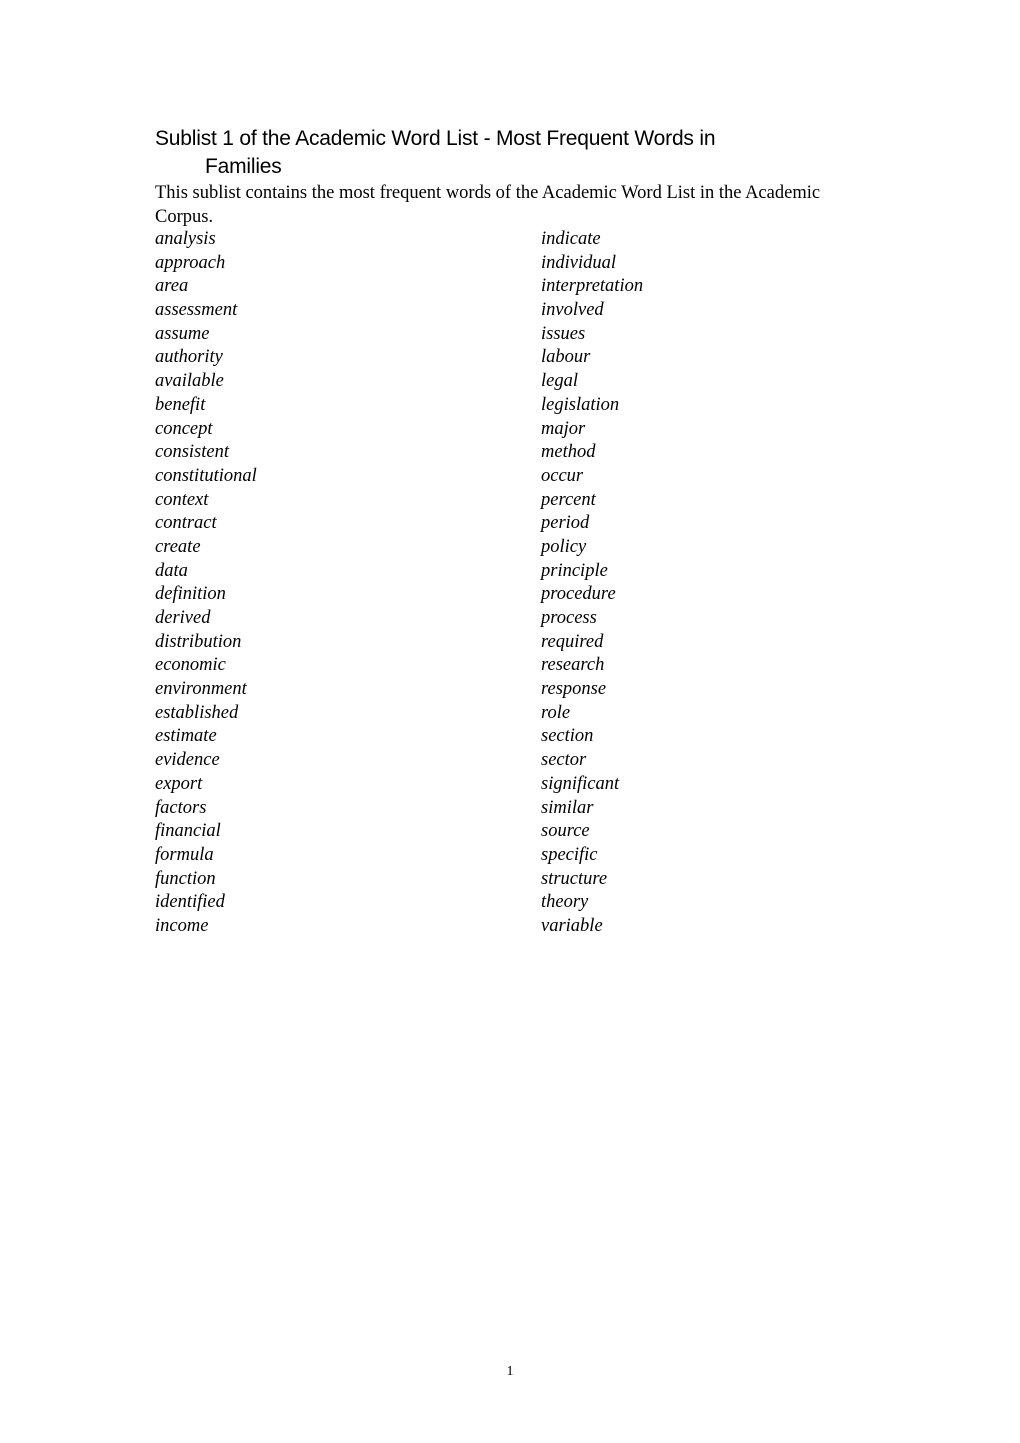 The width and height of the screenshot is (1020, 1443). What do you see at coordinates (495, 240) in the screenshot?
I see `word-row: analysis indicate` at bounding box center [495, 240].